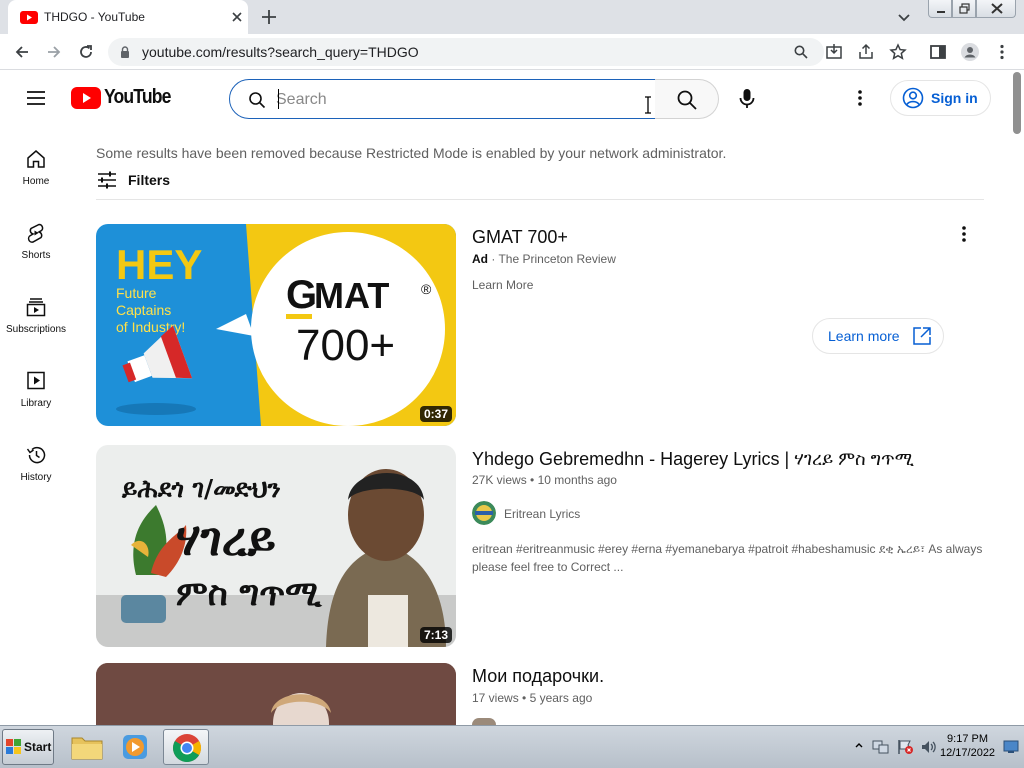 This screenshot has height=768, width=1024. What do you see at coordinates (36, 315) in the screenshot?
I see `sidebar-item-subscriptions: Subscriptions` at bounding box center [36, 315].